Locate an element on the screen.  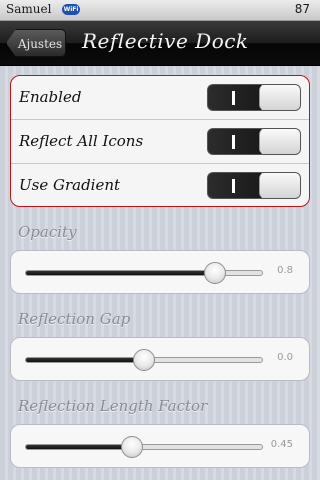
enabled-switch is located at coordinates (254, 97).